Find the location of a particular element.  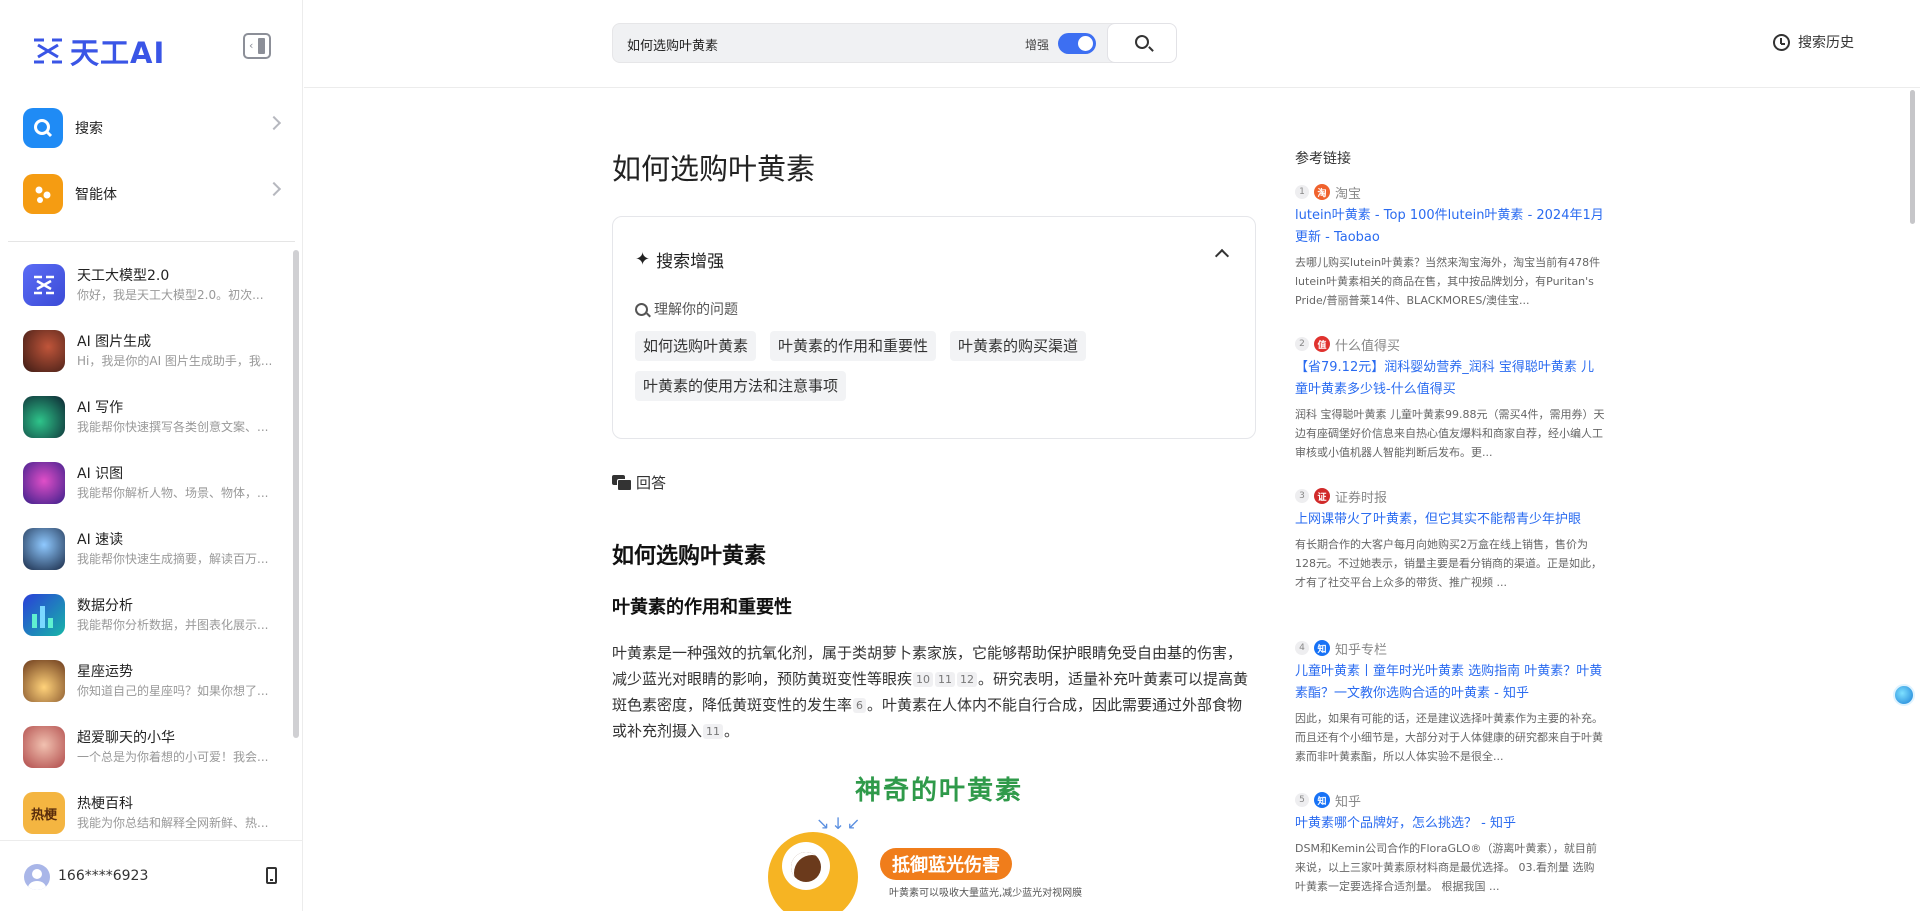

taobao-icon: 淘 is located at coordinates (1322, 192).